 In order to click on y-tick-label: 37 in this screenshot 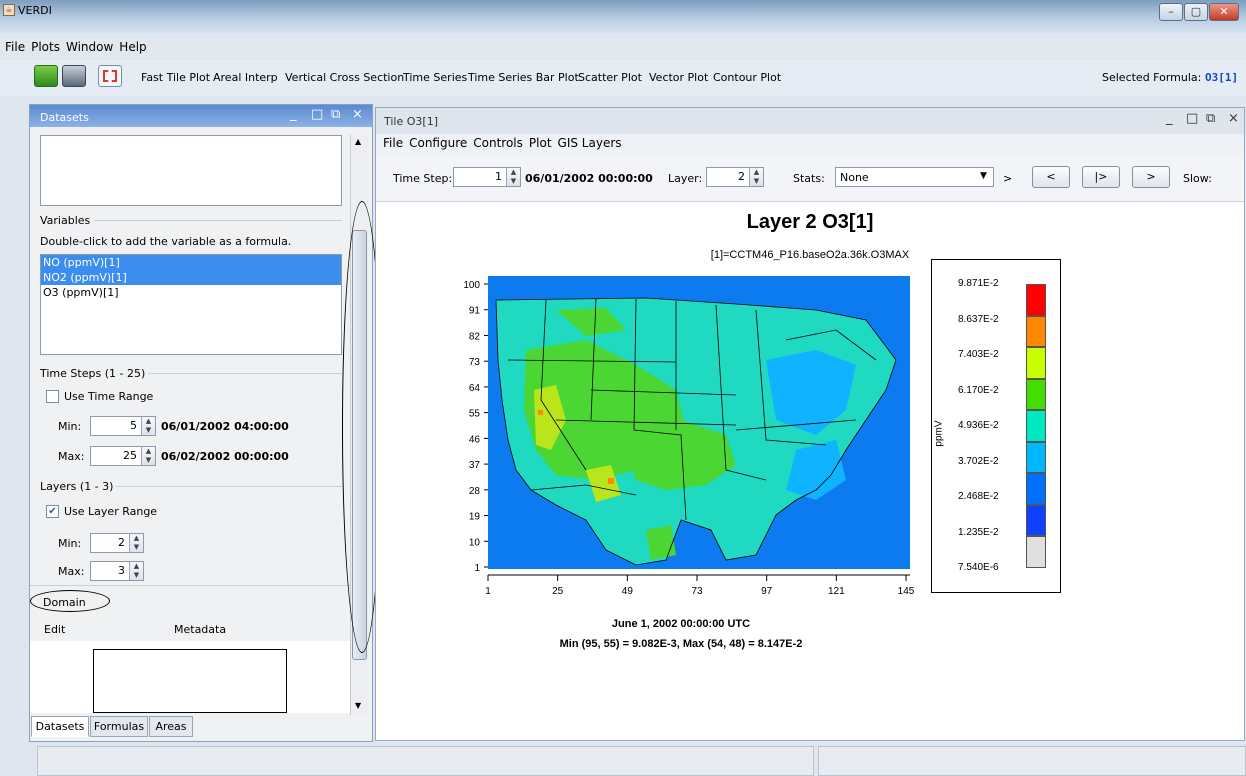, I will do `click(475, 465)`.